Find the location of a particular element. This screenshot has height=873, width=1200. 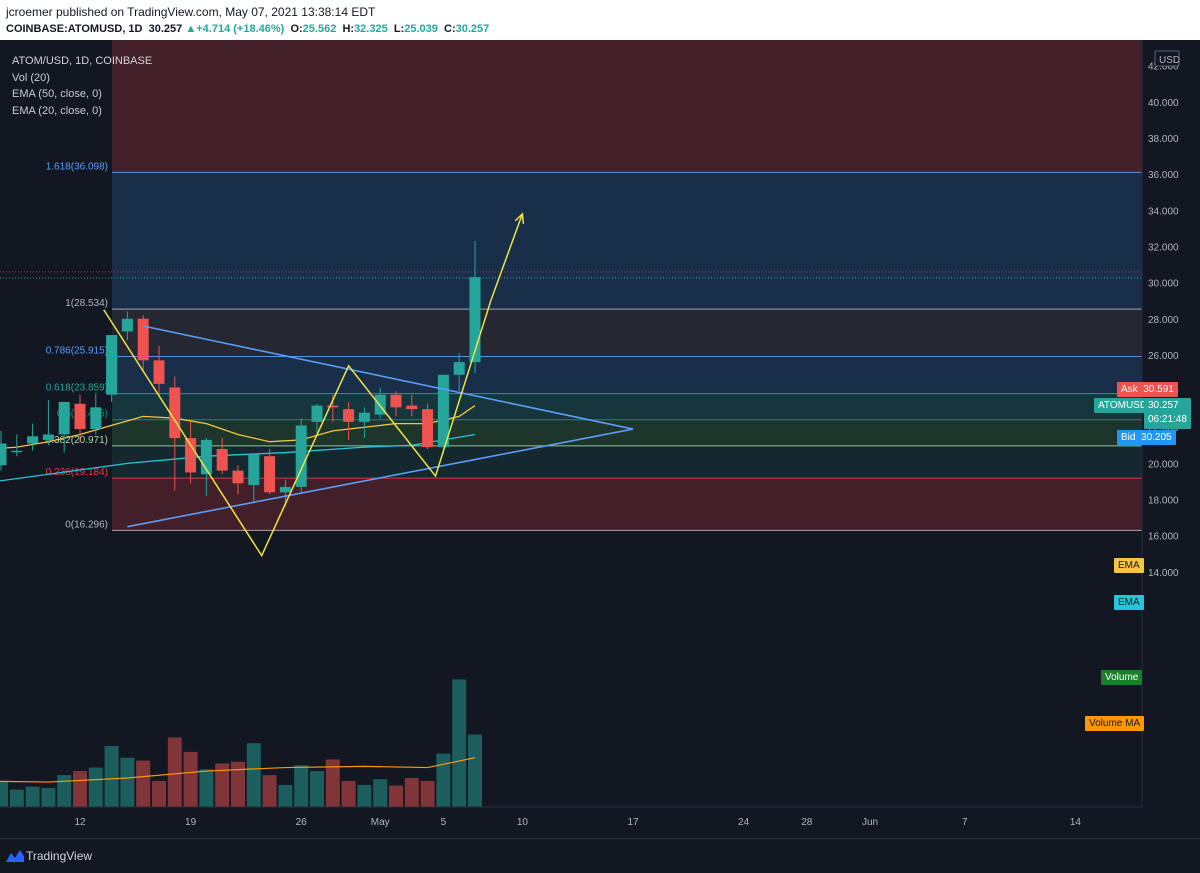

fib-level-label: 0.236(19.184) is located at coordinates (77, 472).